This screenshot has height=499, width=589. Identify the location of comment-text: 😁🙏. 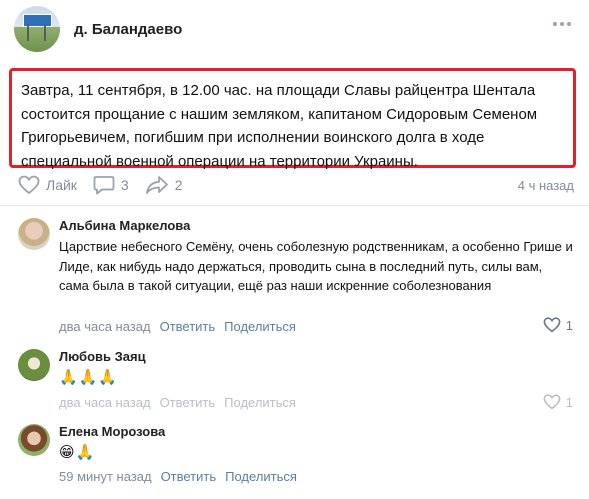
(77, 452).